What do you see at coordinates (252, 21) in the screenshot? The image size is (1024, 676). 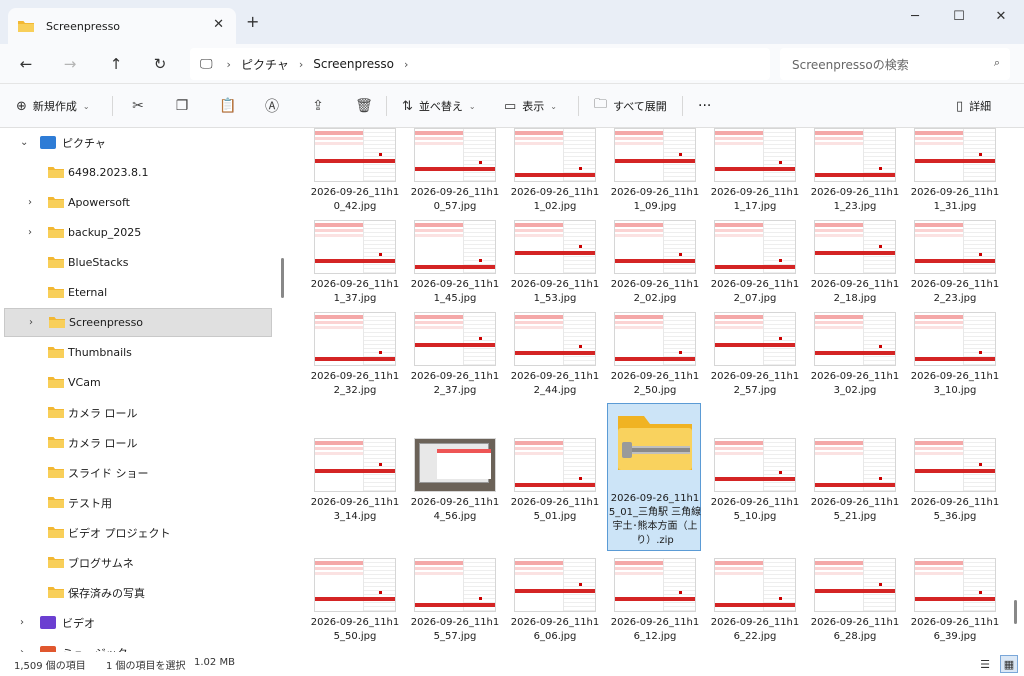 I see `plus-icon: +` at bounding box center [252, 21].